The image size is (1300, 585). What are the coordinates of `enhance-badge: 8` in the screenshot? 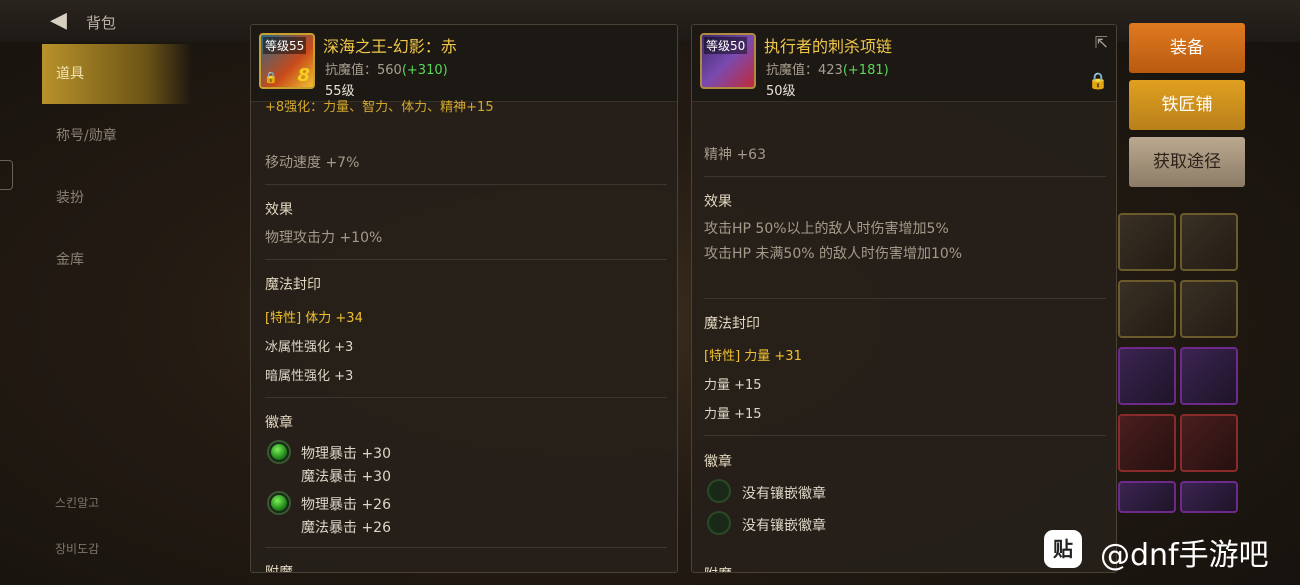 It's located at (303, 75).